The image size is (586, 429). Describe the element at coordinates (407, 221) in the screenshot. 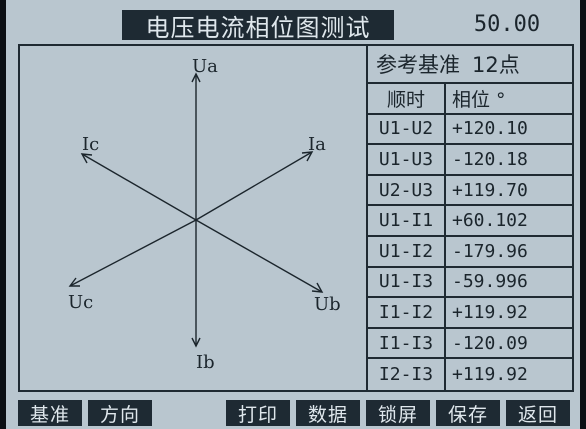

I see `row-pair: U1-I1` at that location.